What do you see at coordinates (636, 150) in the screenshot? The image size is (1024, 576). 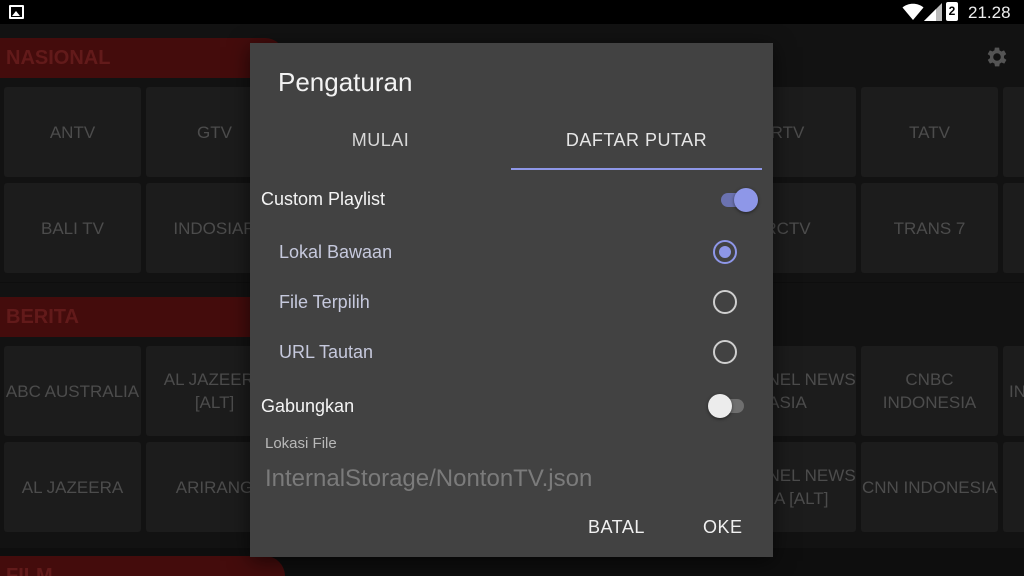 I see `tab-daftar-putar: DAFTAR PUTAR` at bounding box center [636, 150].